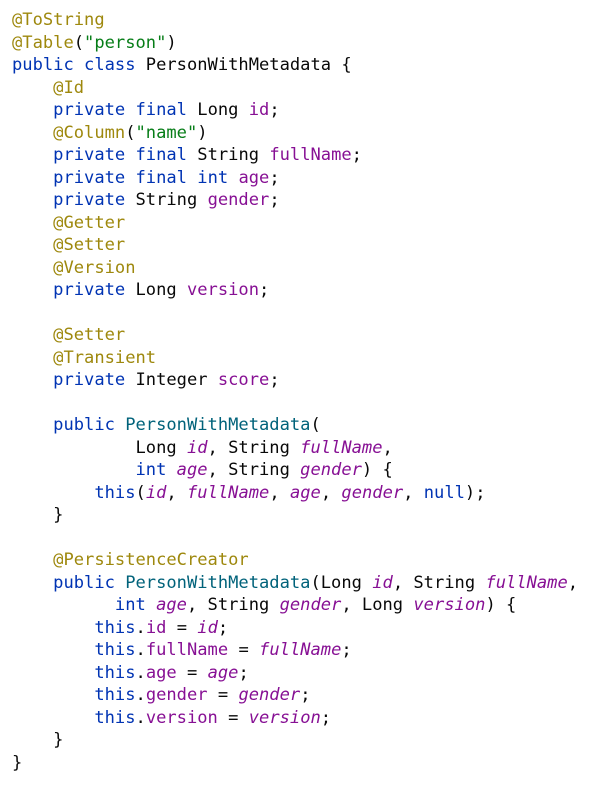 The image size is (614, 804). Describe the element at coordinates (192, 672) in the screenshot. I see `code-token-plain: =` at that location.